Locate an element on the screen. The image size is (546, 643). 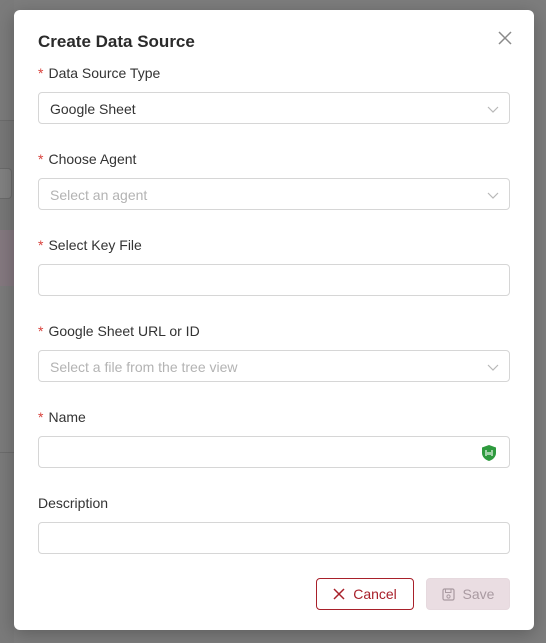
label-text: Select Key File is located at coordinates (95, 245).